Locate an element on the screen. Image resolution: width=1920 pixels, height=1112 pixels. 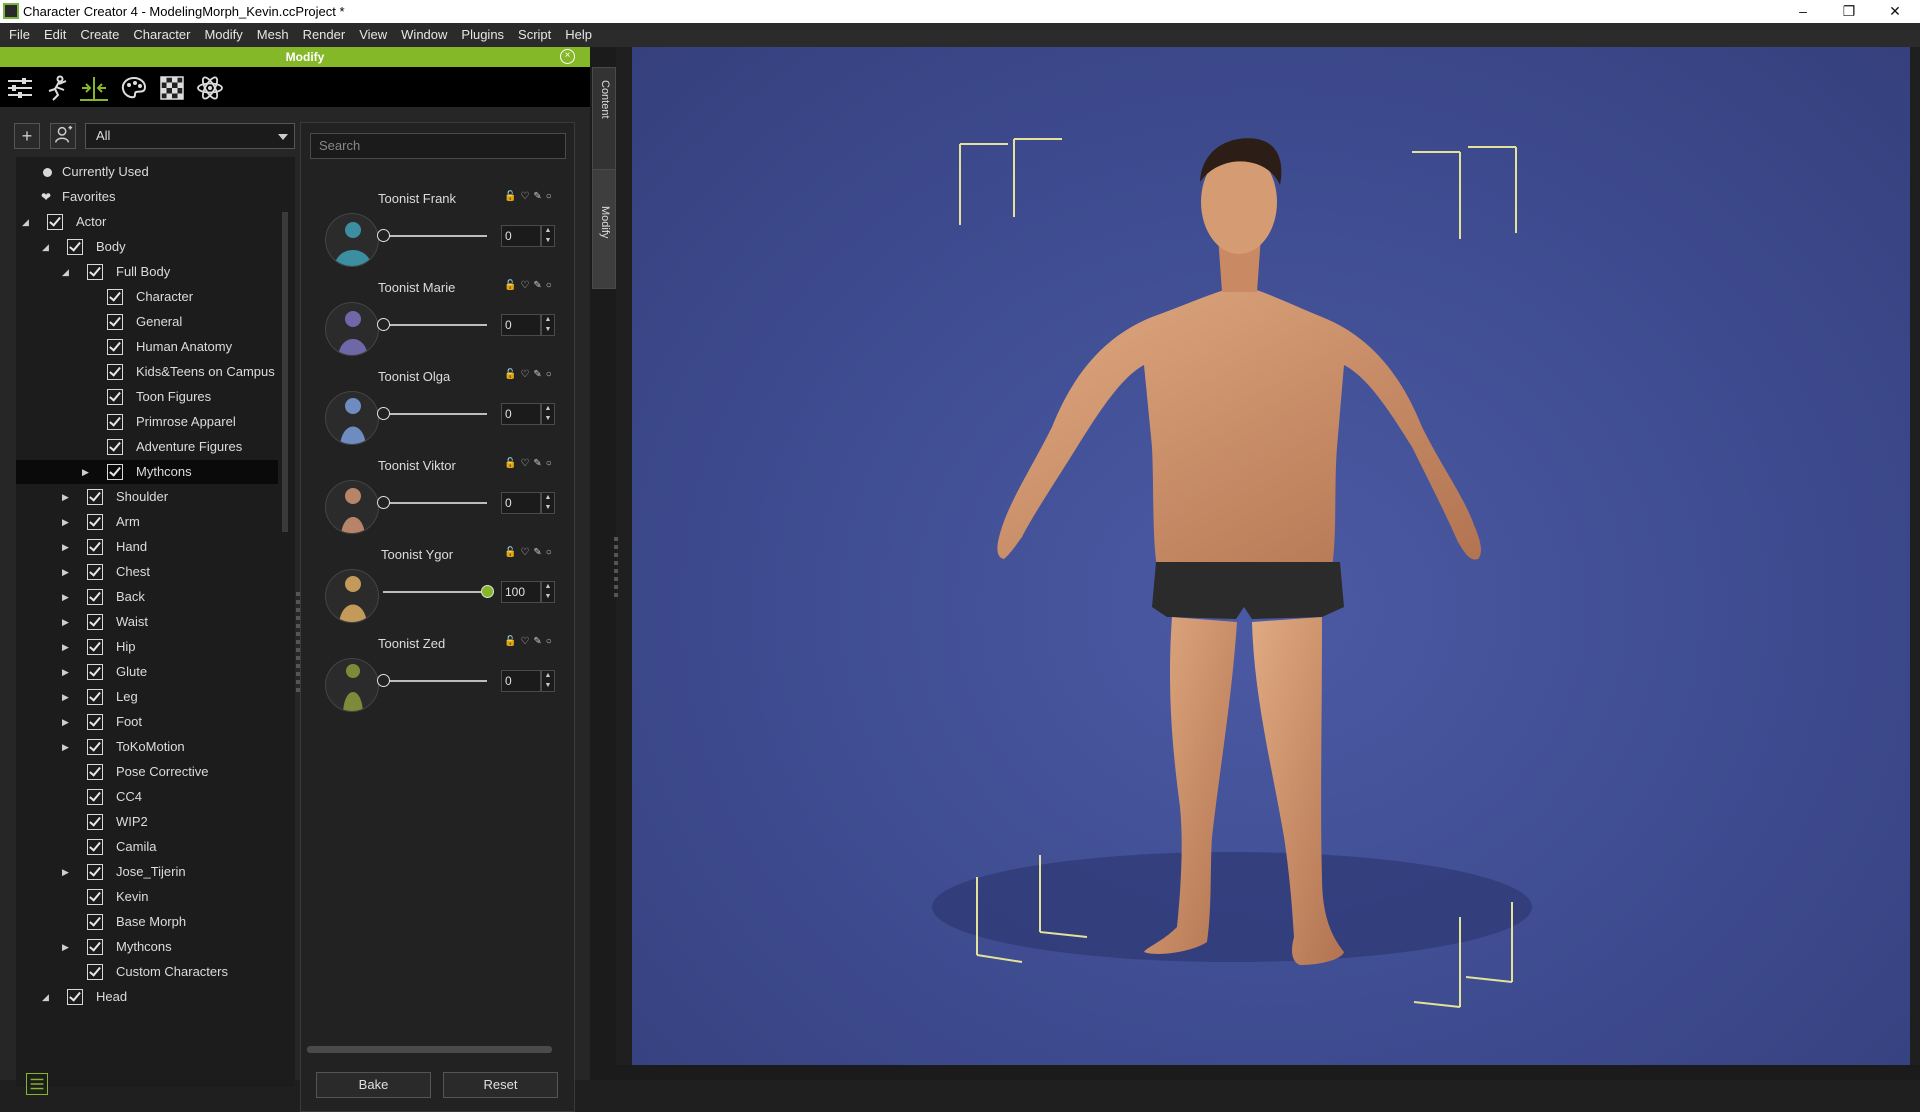
tab-modify: Modify is located at coordinates (604, 229).